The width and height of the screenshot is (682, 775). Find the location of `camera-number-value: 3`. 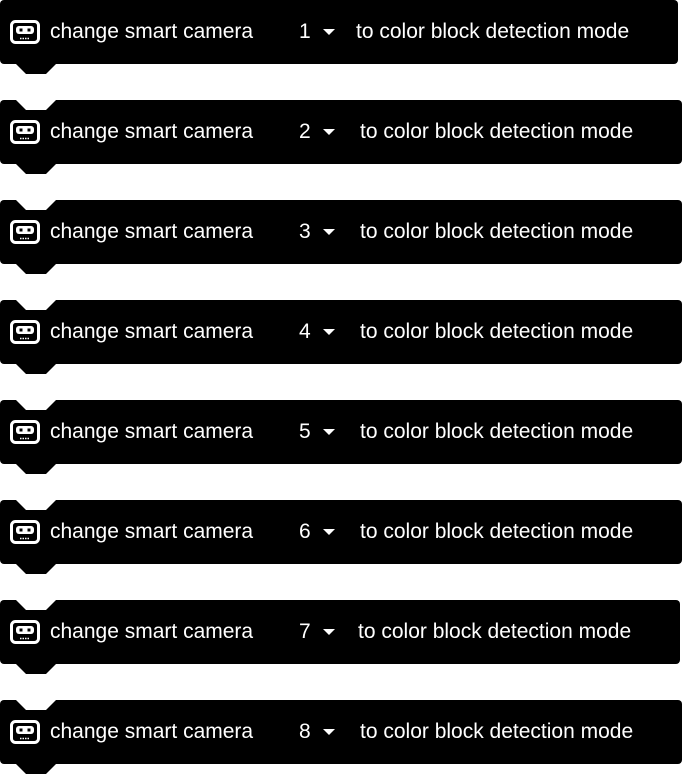

camera-number-value: 3 is located at coordinates (305, 231).